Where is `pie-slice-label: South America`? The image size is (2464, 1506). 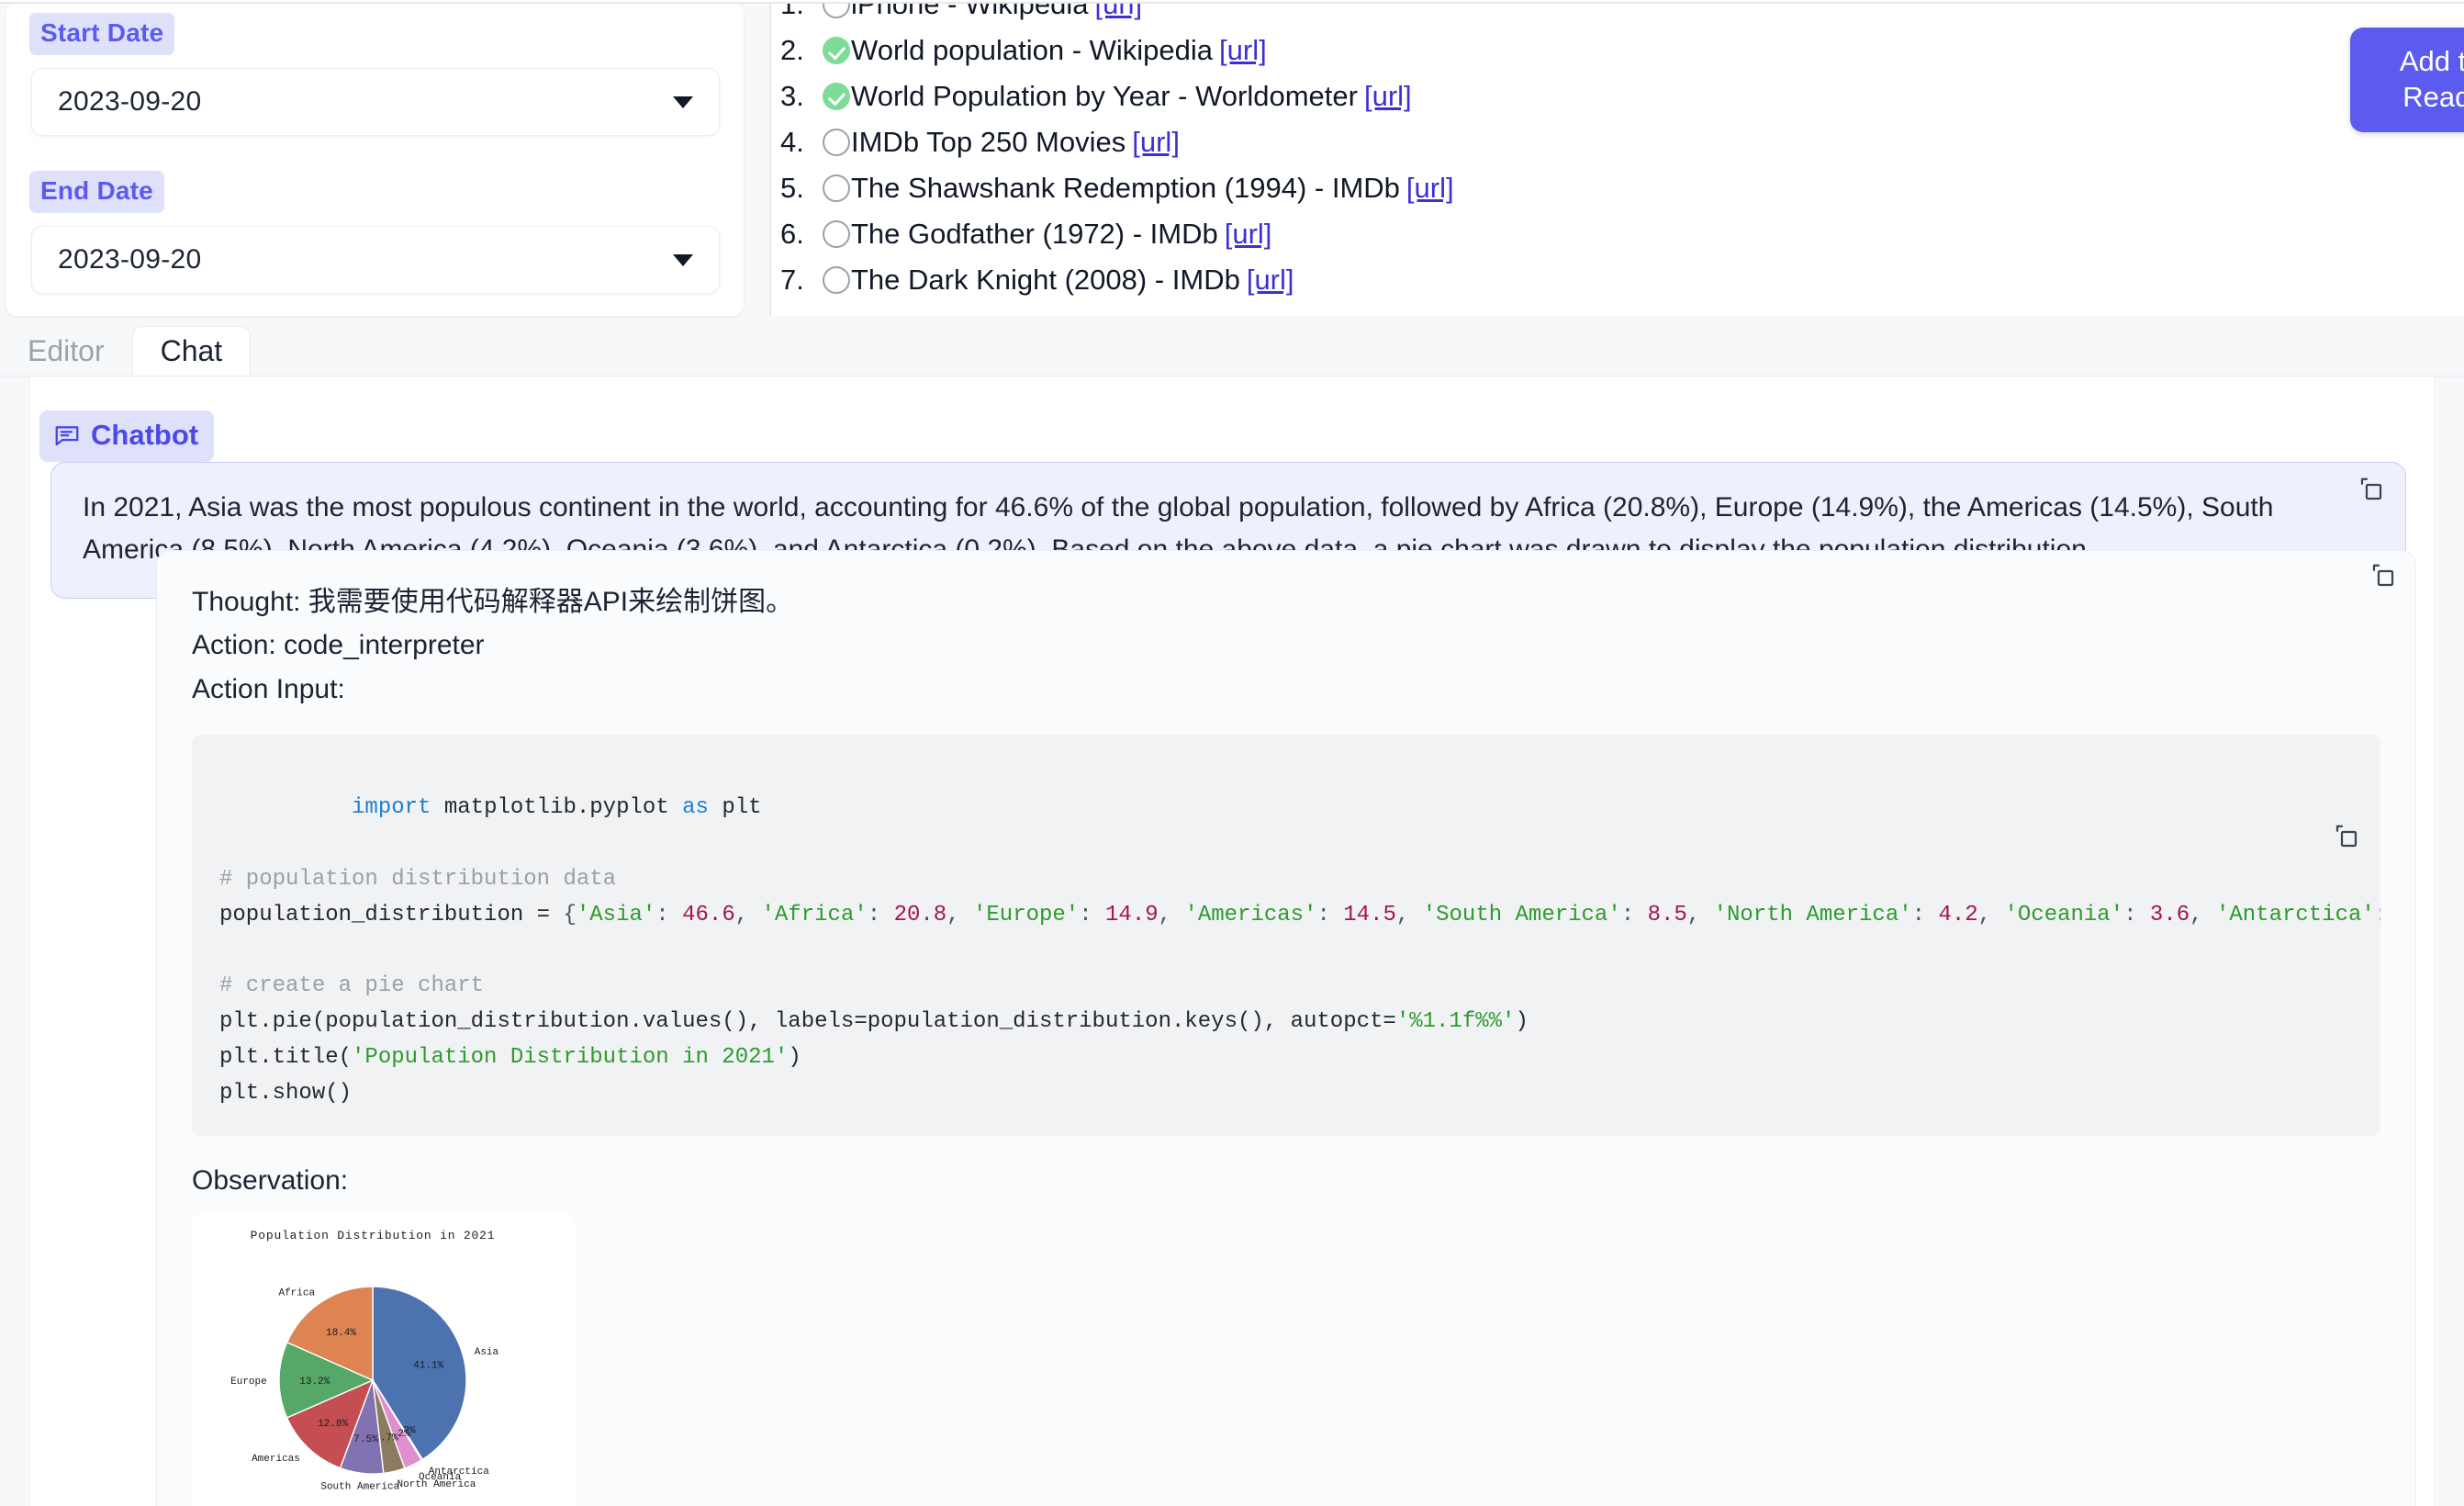 pie-slice-label: South America is located at coordinates (359, 1486).